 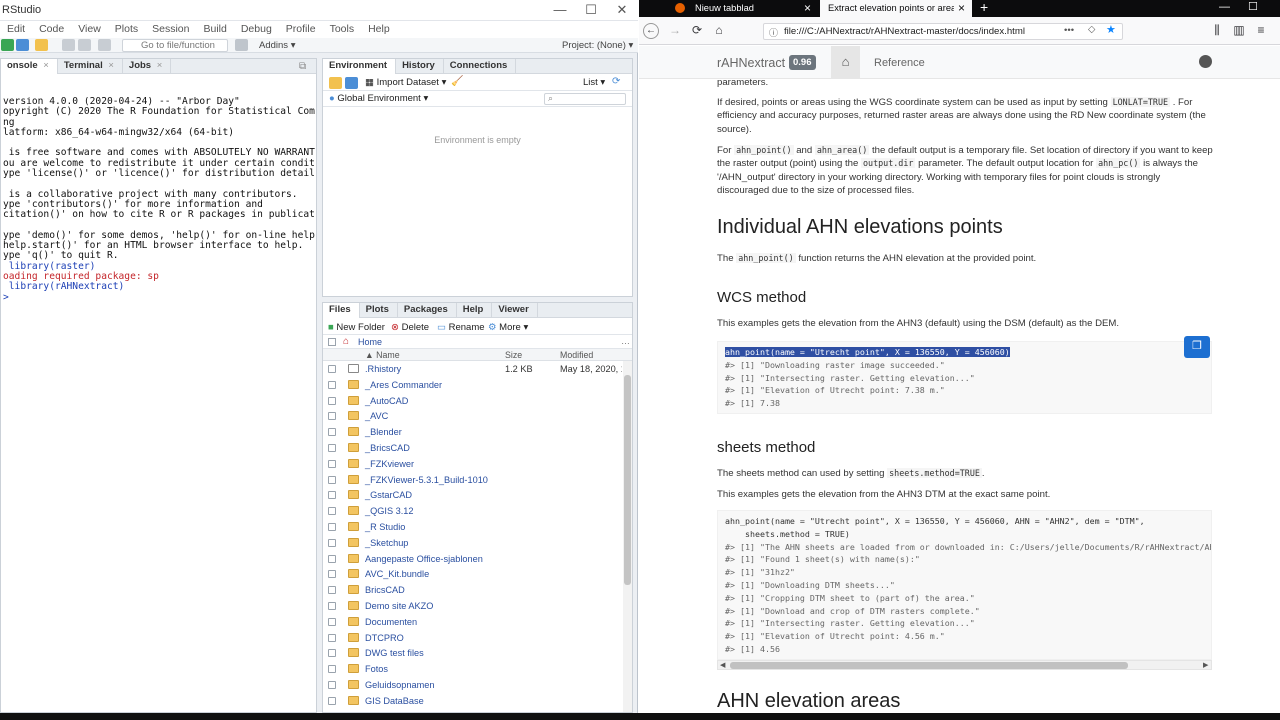 What do you see at coordinates (480, 66) in the screenshot?
I see `tab-connections: Connections` at bounding box center [480, 66].